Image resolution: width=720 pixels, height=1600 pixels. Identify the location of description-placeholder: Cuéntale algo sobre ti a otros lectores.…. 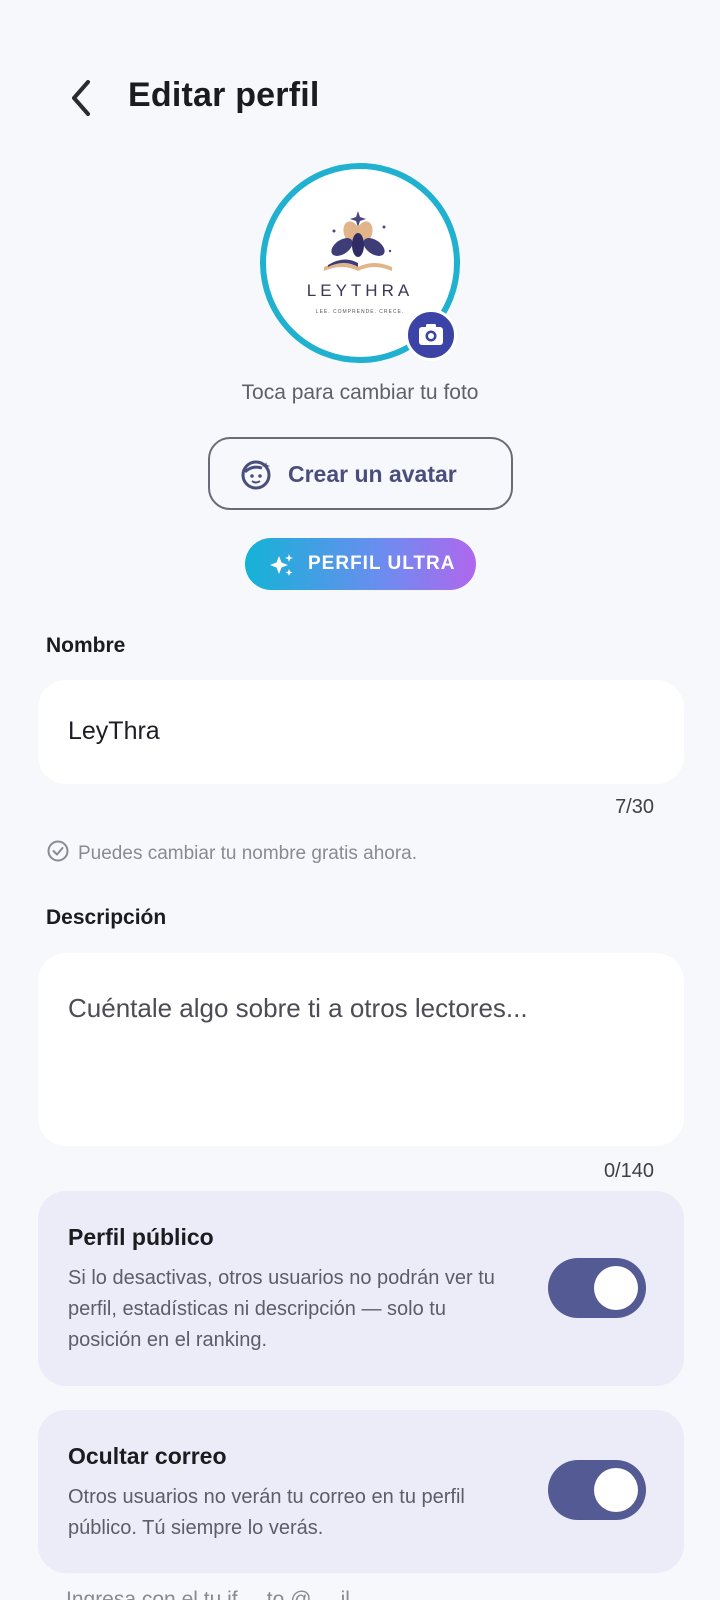
(298, 1008).